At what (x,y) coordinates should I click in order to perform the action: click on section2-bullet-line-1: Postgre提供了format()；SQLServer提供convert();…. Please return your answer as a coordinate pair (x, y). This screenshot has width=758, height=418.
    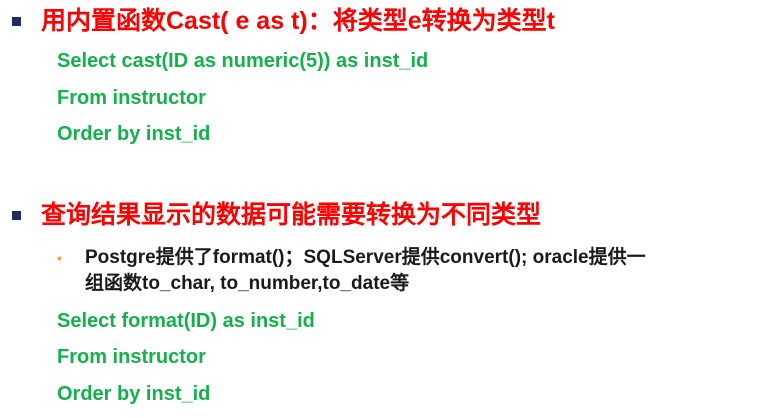
    Looking at the image, I should click on (365, 257).